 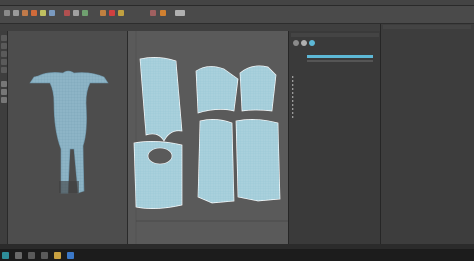 What do you see at coordinates (4, 137) in the screenshot?
I see `tool-box` at bounding box center [4, 137].